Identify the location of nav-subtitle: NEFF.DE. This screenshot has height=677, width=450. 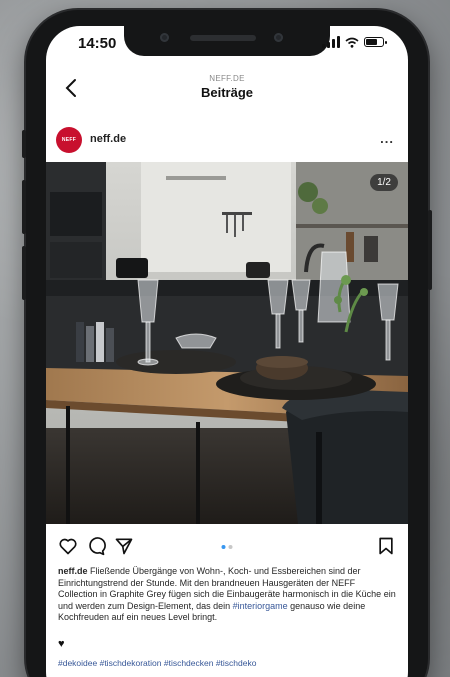
(227, 78).